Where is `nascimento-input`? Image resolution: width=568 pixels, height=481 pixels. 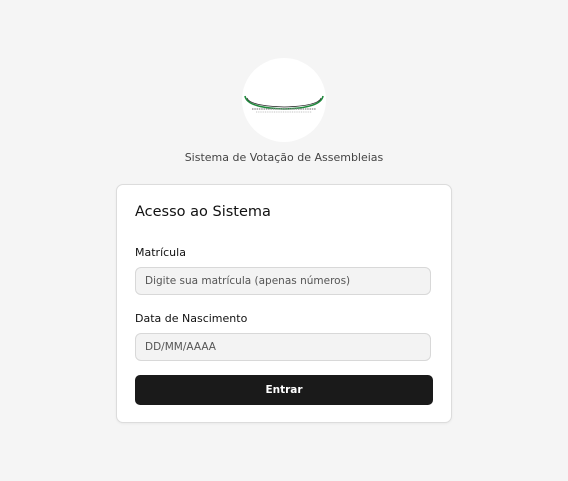 nascimento-input is located at coordinates (283, 347).